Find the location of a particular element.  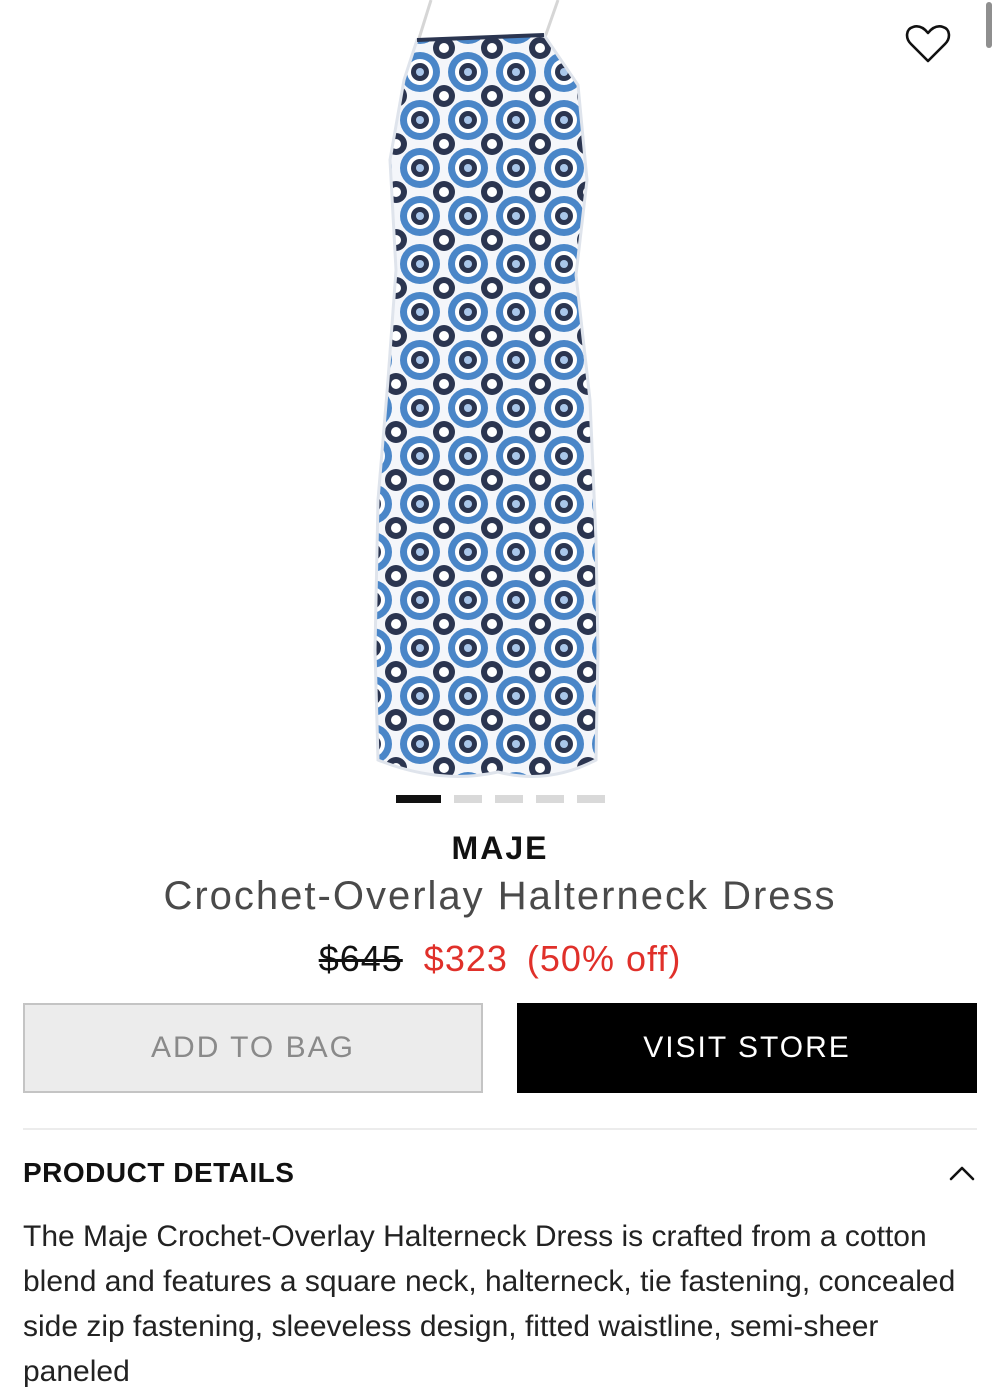

favorite-button is located at coordinates (928, 46).